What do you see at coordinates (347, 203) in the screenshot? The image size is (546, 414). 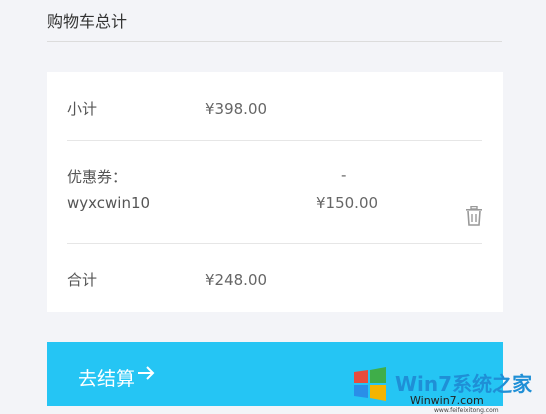 I see `coupon-amount: ¥150.00` at bounding box center [347, 203].